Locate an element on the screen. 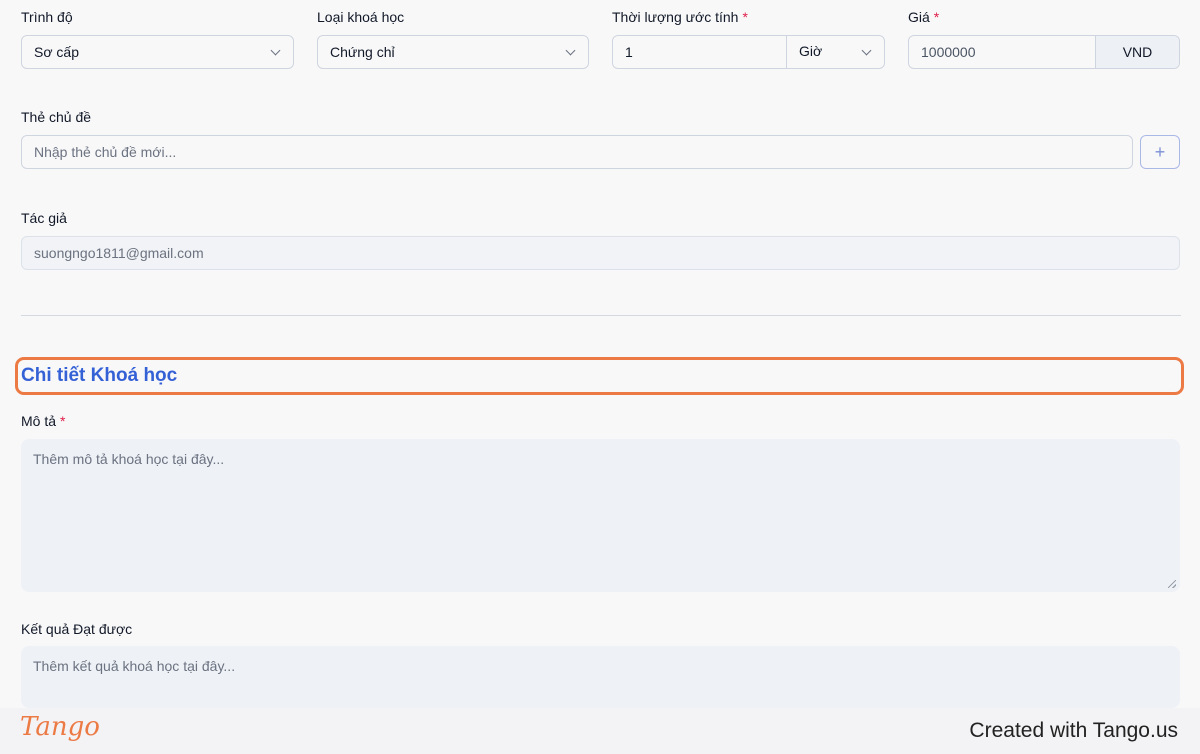 The height and width of the screenshot is (754, 1200). tango-logo: Tango is located at coordinates (60, 727).